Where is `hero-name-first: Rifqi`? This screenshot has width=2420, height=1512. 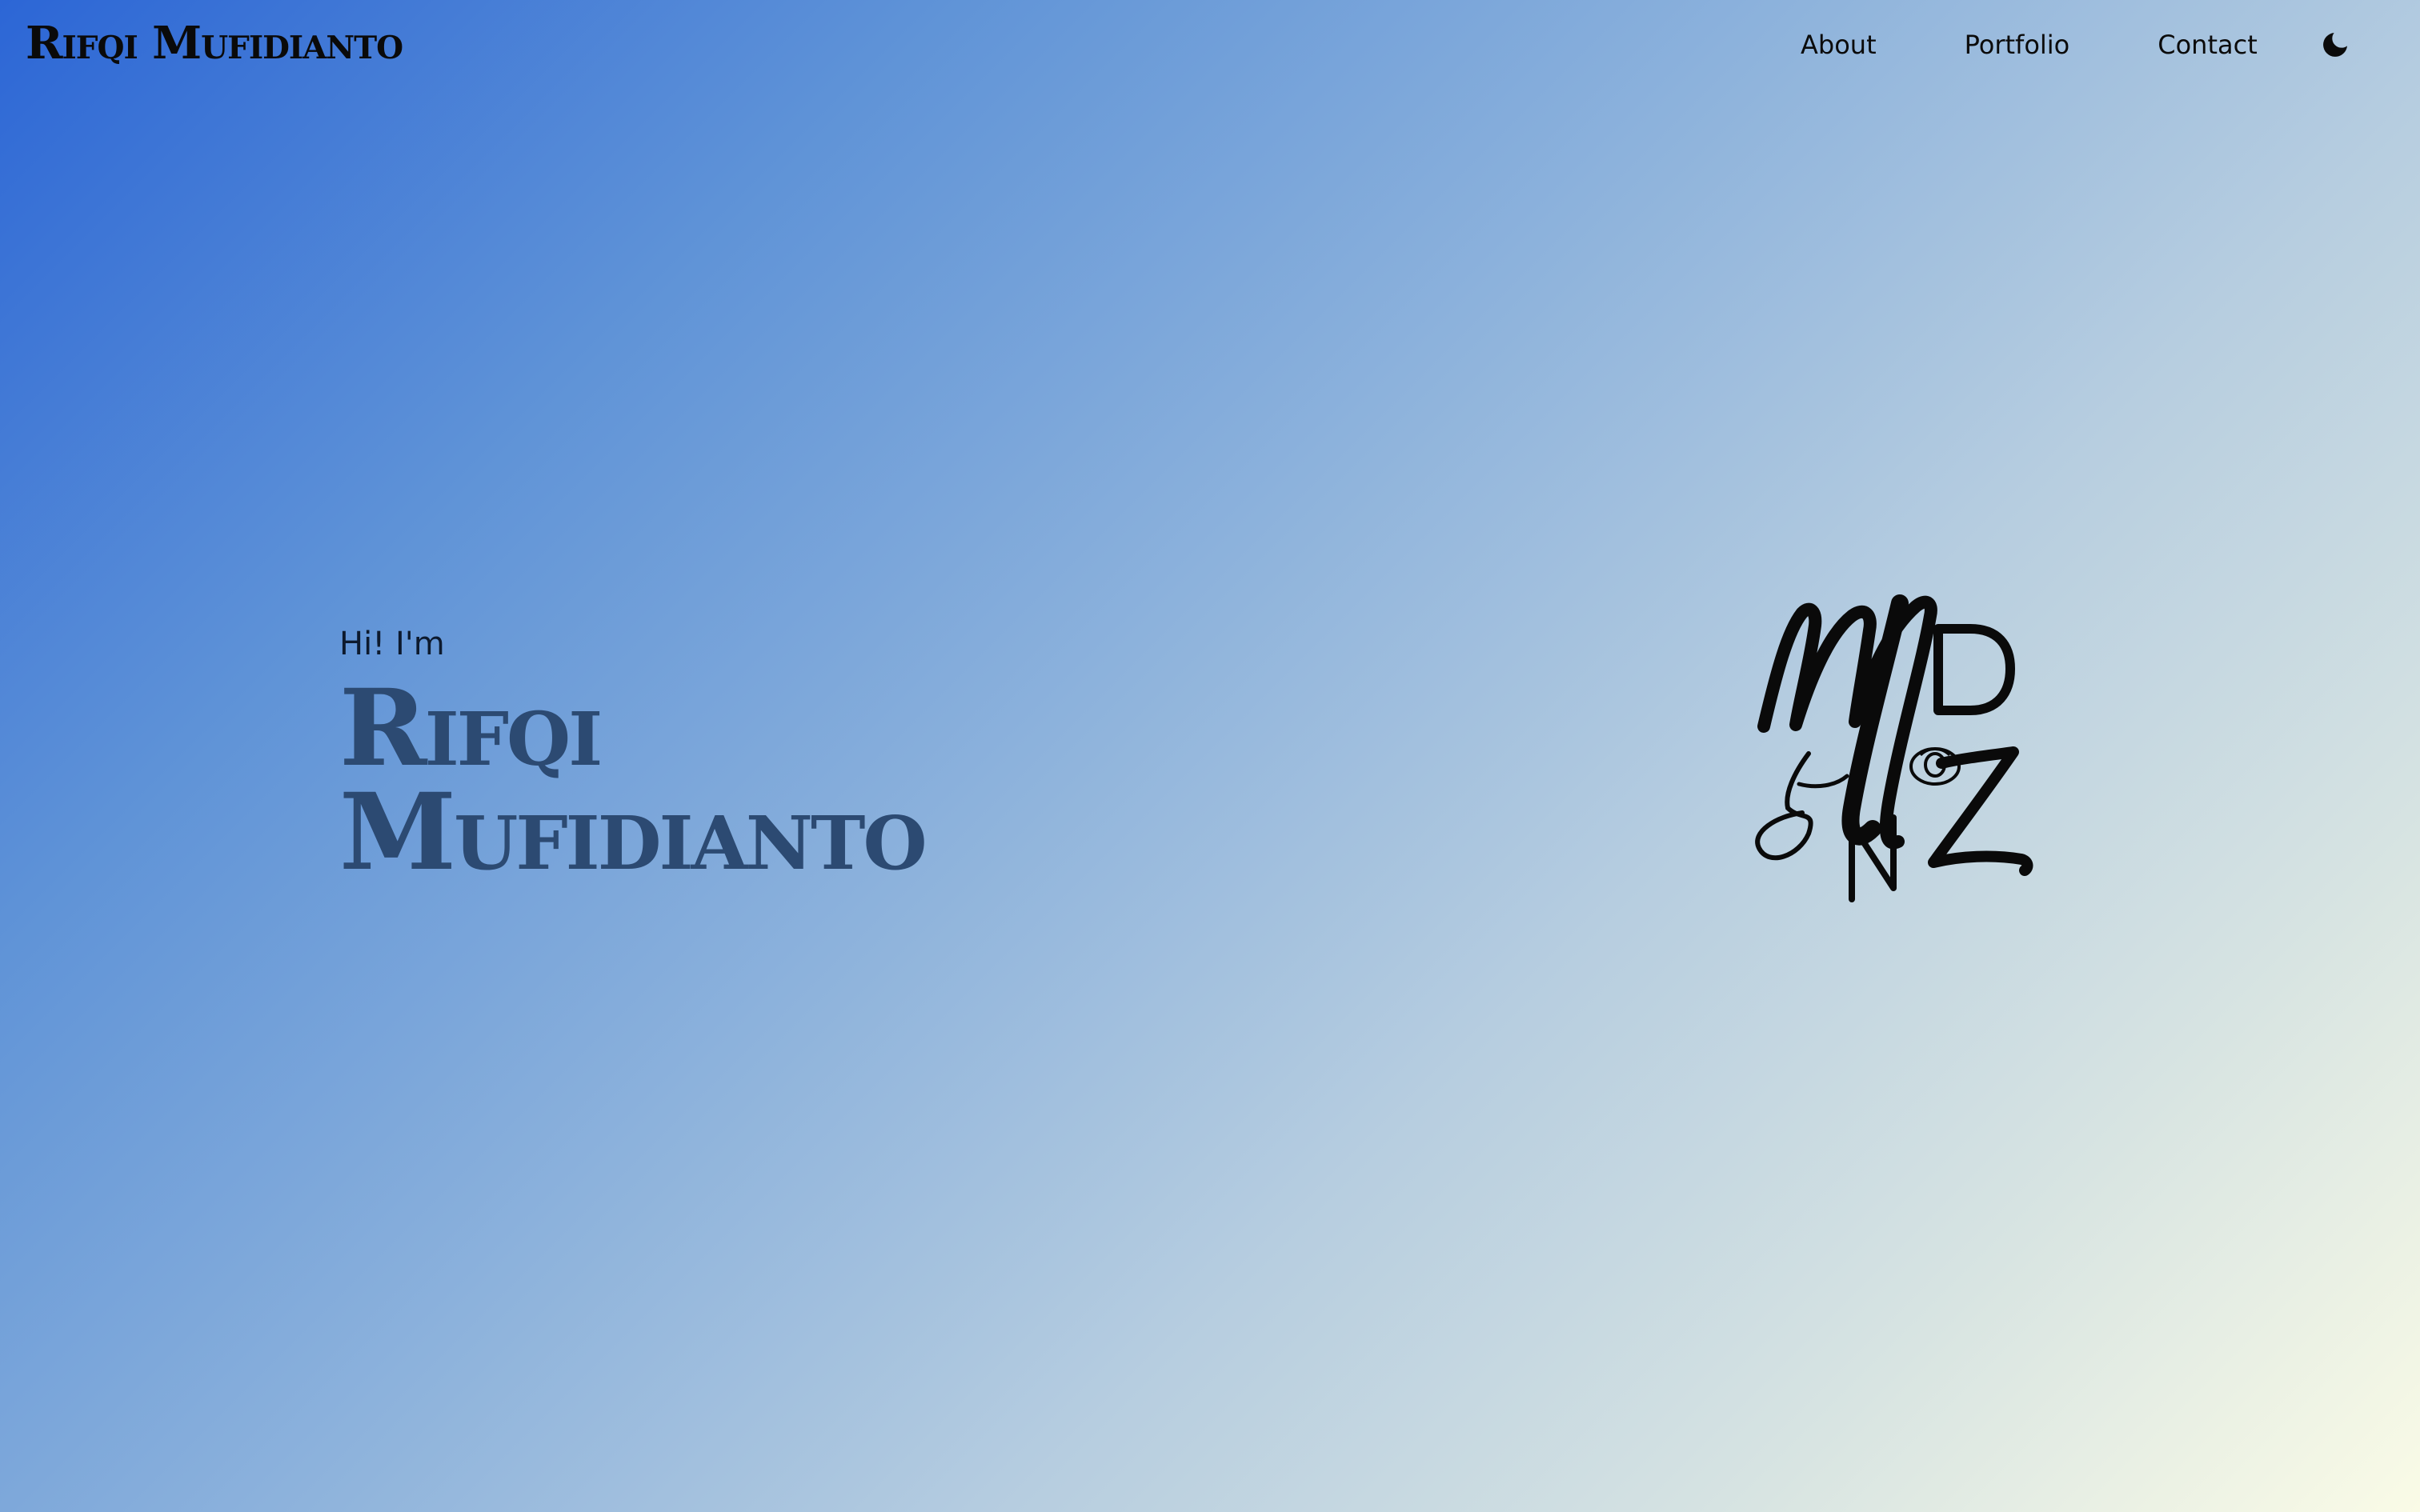 hero-name-first: Rifqi is located at coordinates (471, 728).